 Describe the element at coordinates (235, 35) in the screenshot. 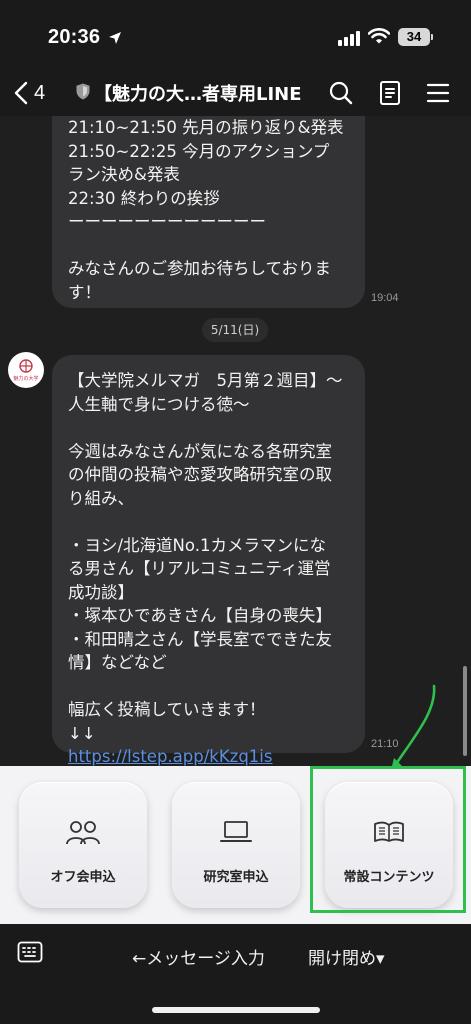

I see `status-bar: 20:36 34` at that location.